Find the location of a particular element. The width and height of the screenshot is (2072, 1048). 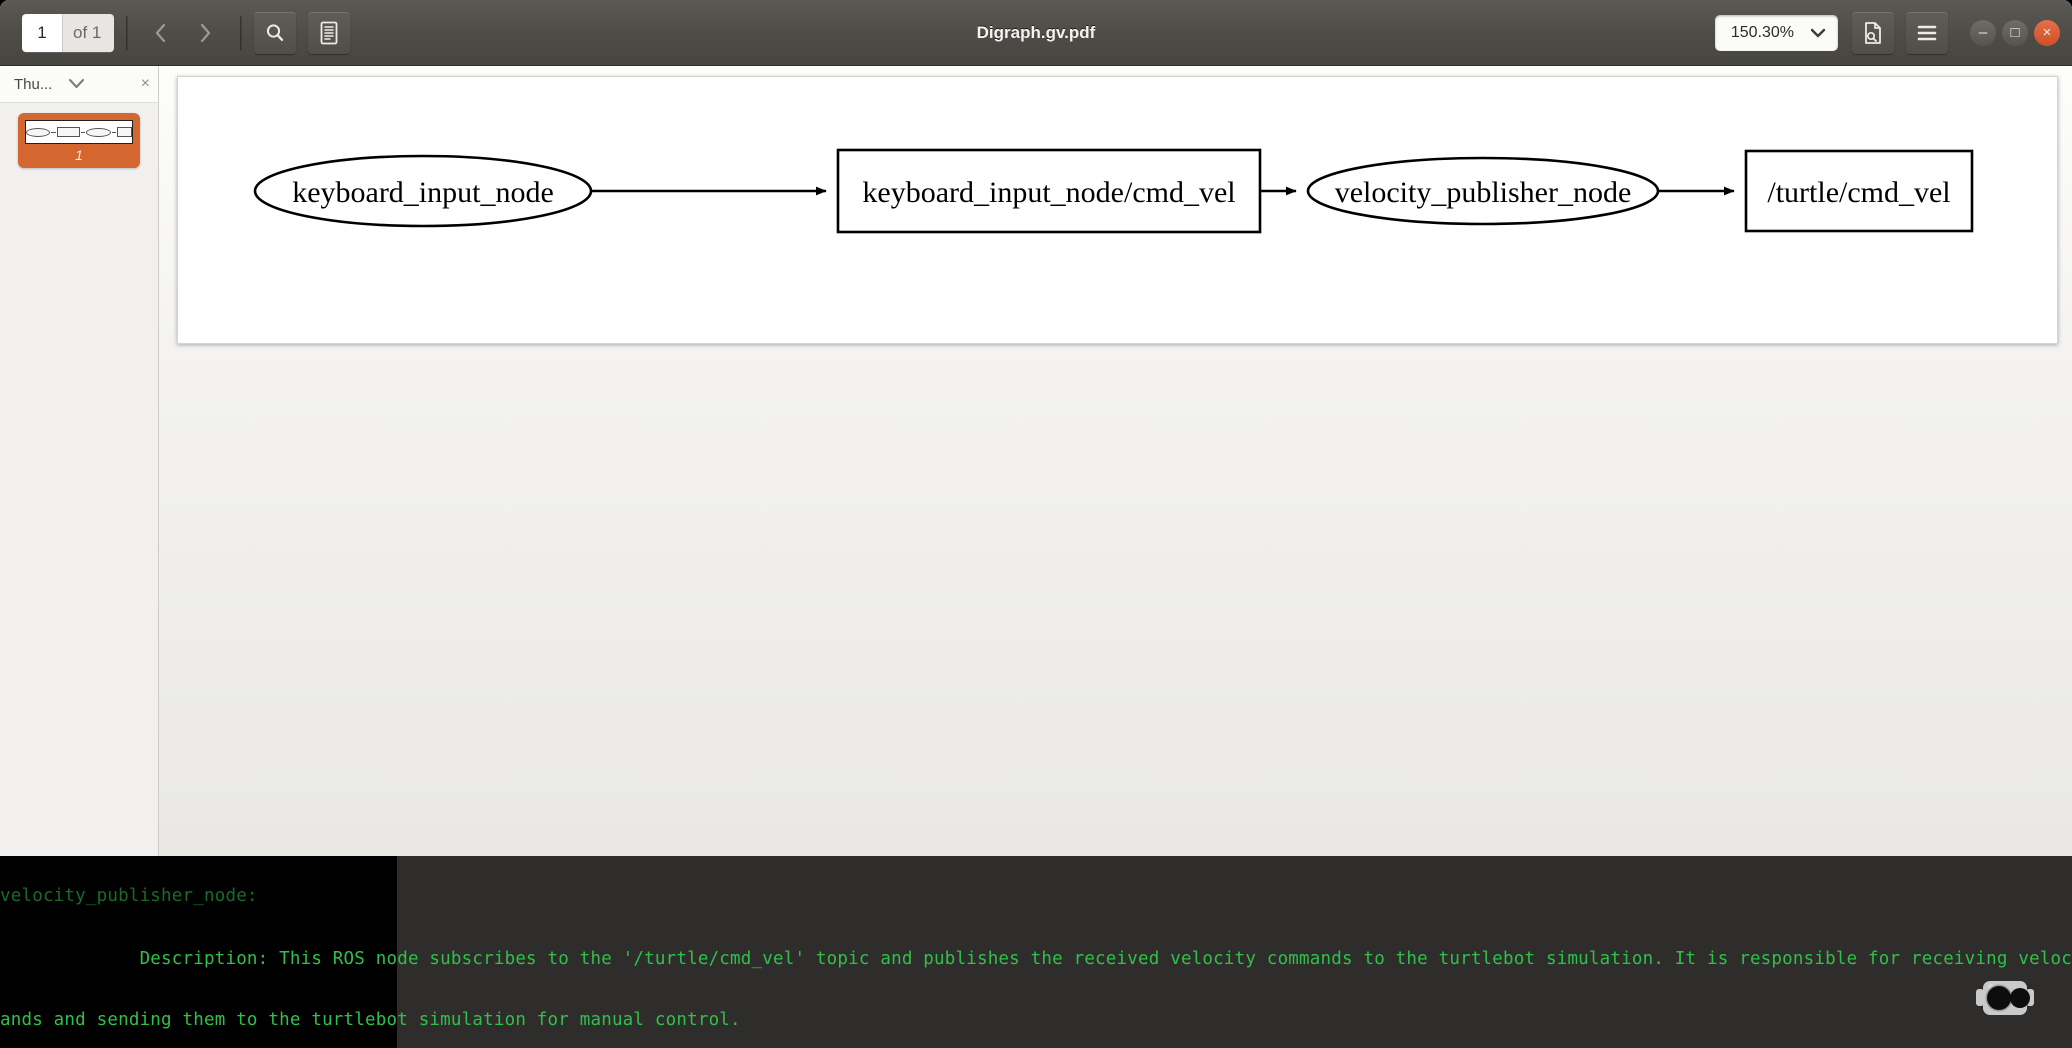

terminal-line: velocity_publisher_node: is located at coordinates (129, 896).